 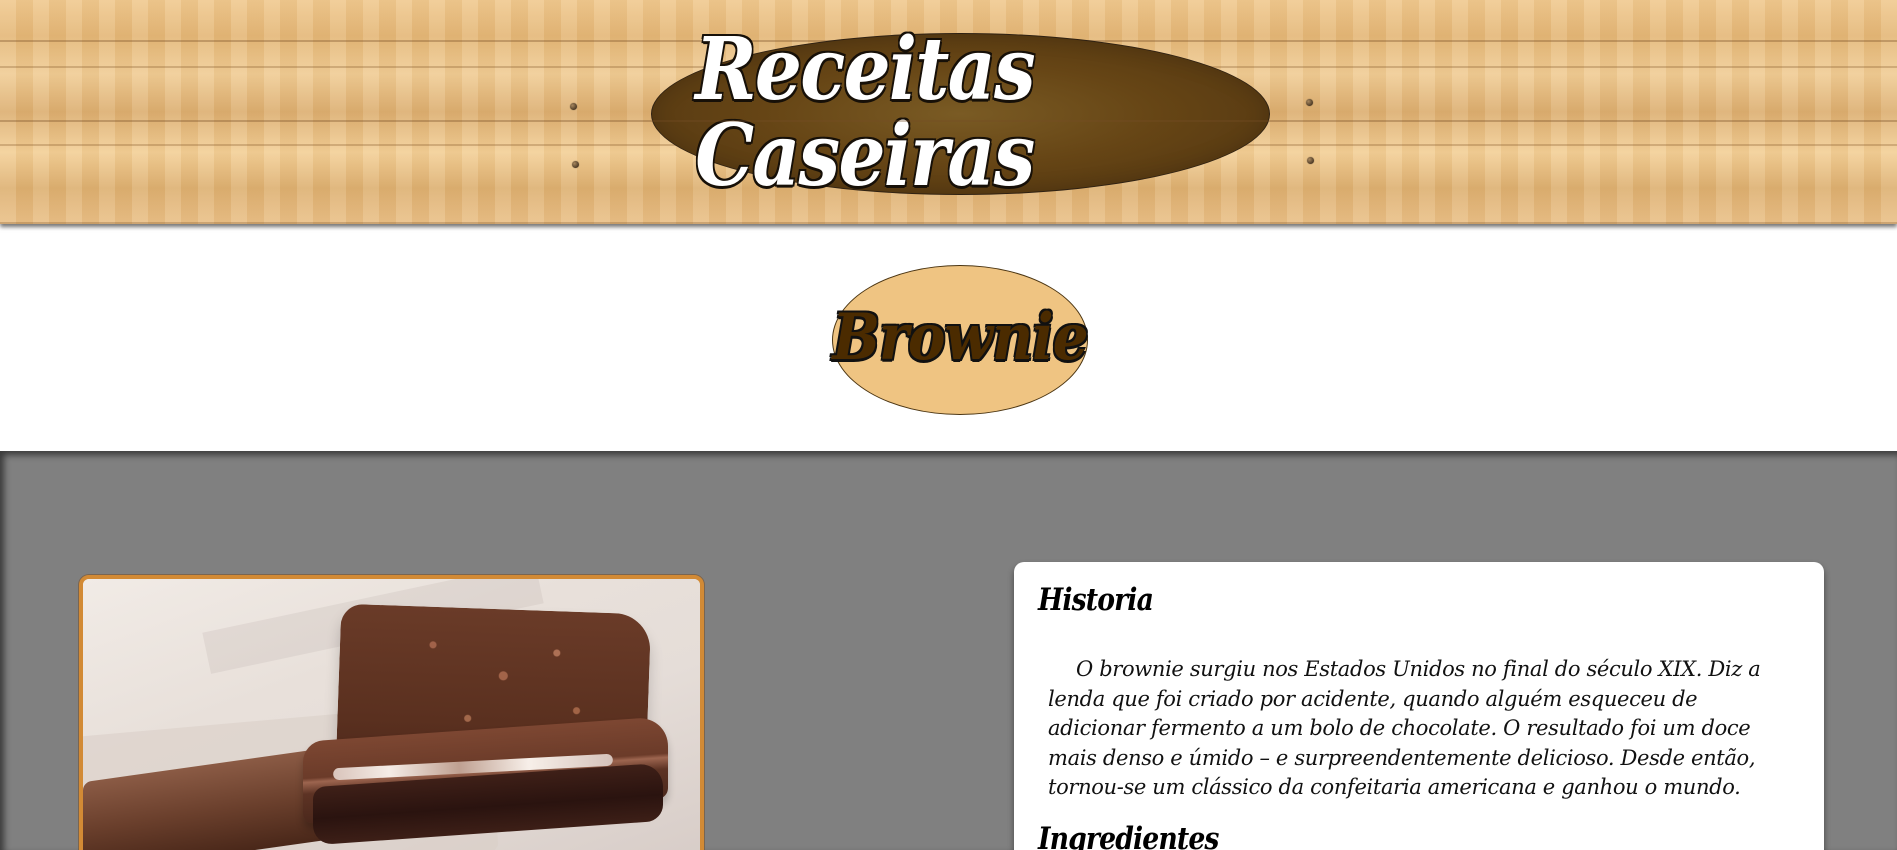 What do you see at coordinates (1128, 835) in the screenshot?
I see `ingredients-heading: Ingredientes` at bounding box center [1128, 835].